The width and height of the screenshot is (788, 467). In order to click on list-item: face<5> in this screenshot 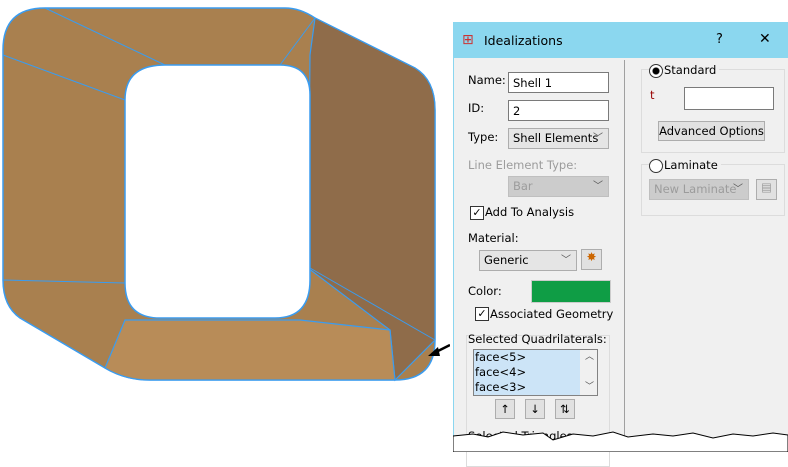, I will do `click(535, 357)`.